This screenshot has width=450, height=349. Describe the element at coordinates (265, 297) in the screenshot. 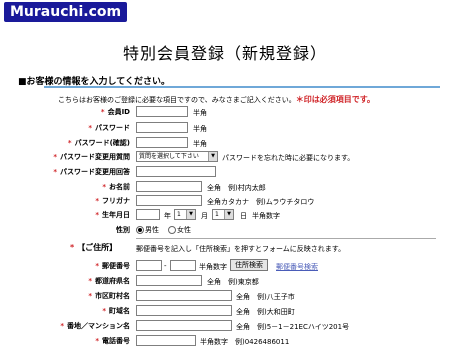

I see `city-hint: 全角 例)八王子市` at that location.